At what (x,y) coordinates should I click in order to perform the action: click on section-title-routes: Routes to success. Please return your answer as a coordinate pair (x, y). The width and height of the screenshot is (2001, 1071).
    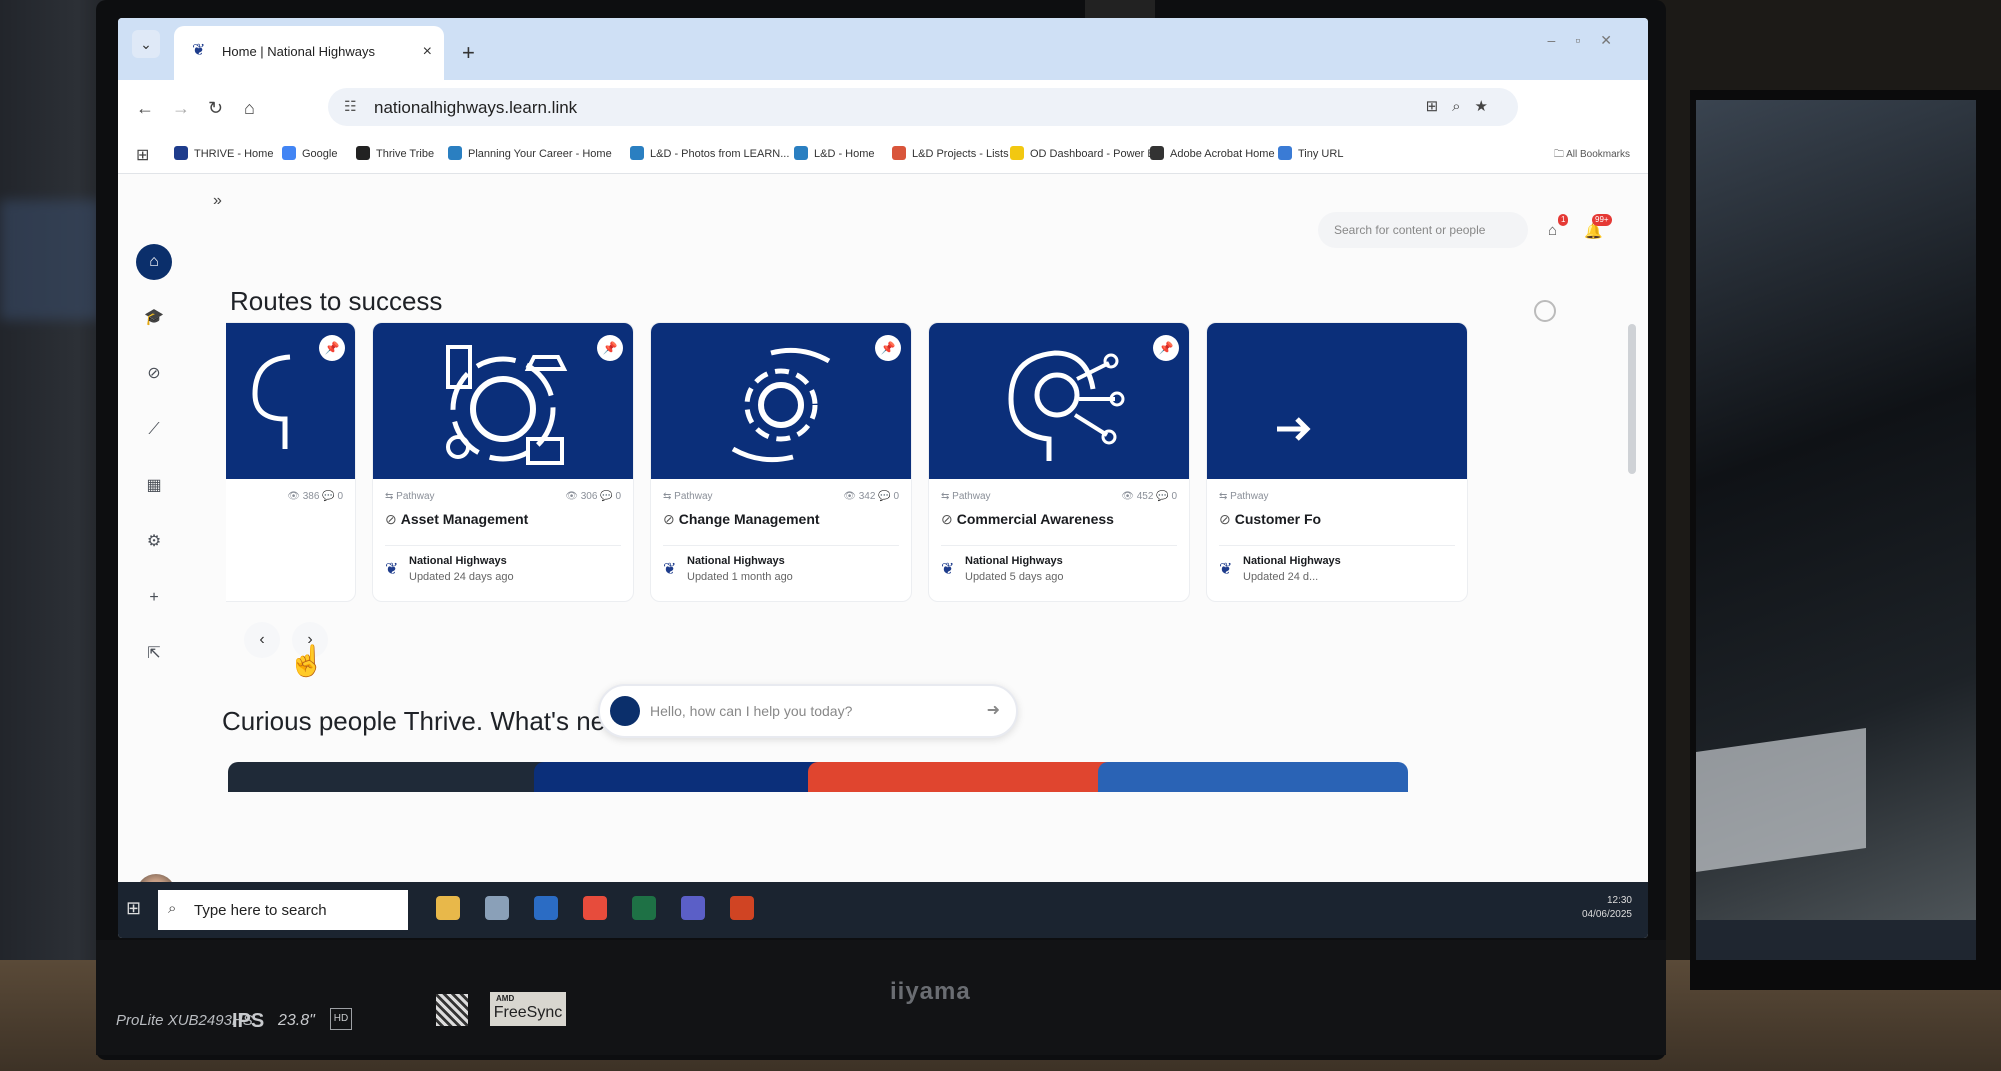
    Looking at the image, I should click on (336, 301).